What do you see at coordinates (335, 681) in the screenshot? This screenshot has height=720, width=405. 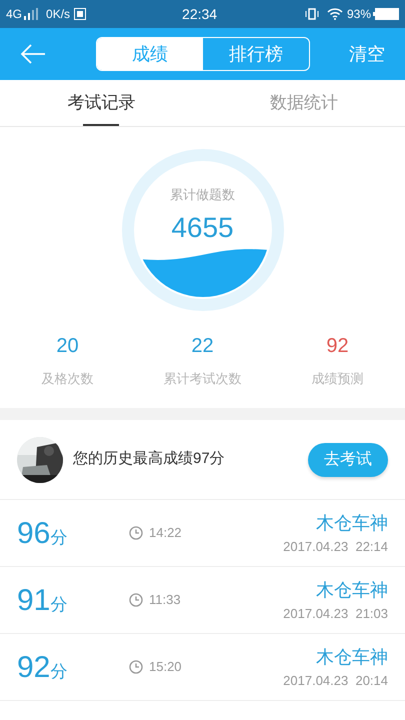 I see `record-date: 2017.04.23 20:14` at bounding box center [335, 681].